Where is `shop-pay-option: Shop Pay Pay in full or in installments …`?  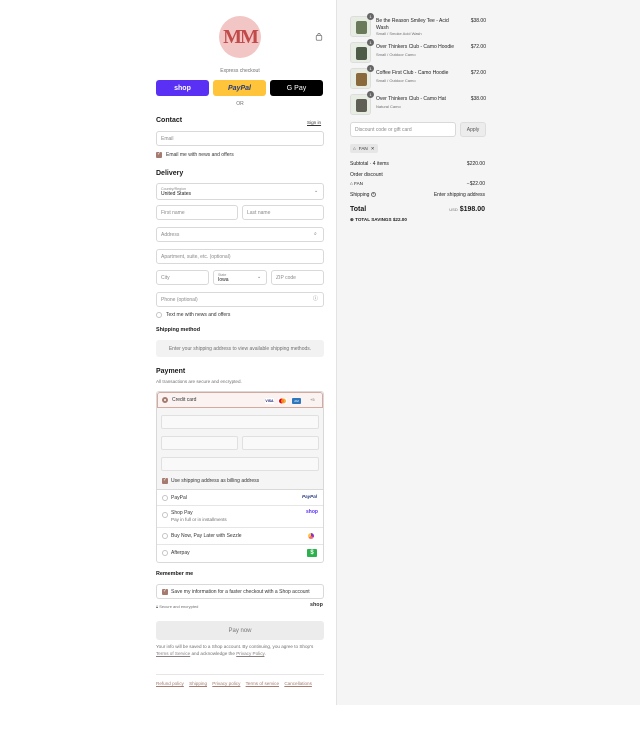
shop-pay-option: Shop Pay Pay in full or in installments … is located at coordinates (240, 517).